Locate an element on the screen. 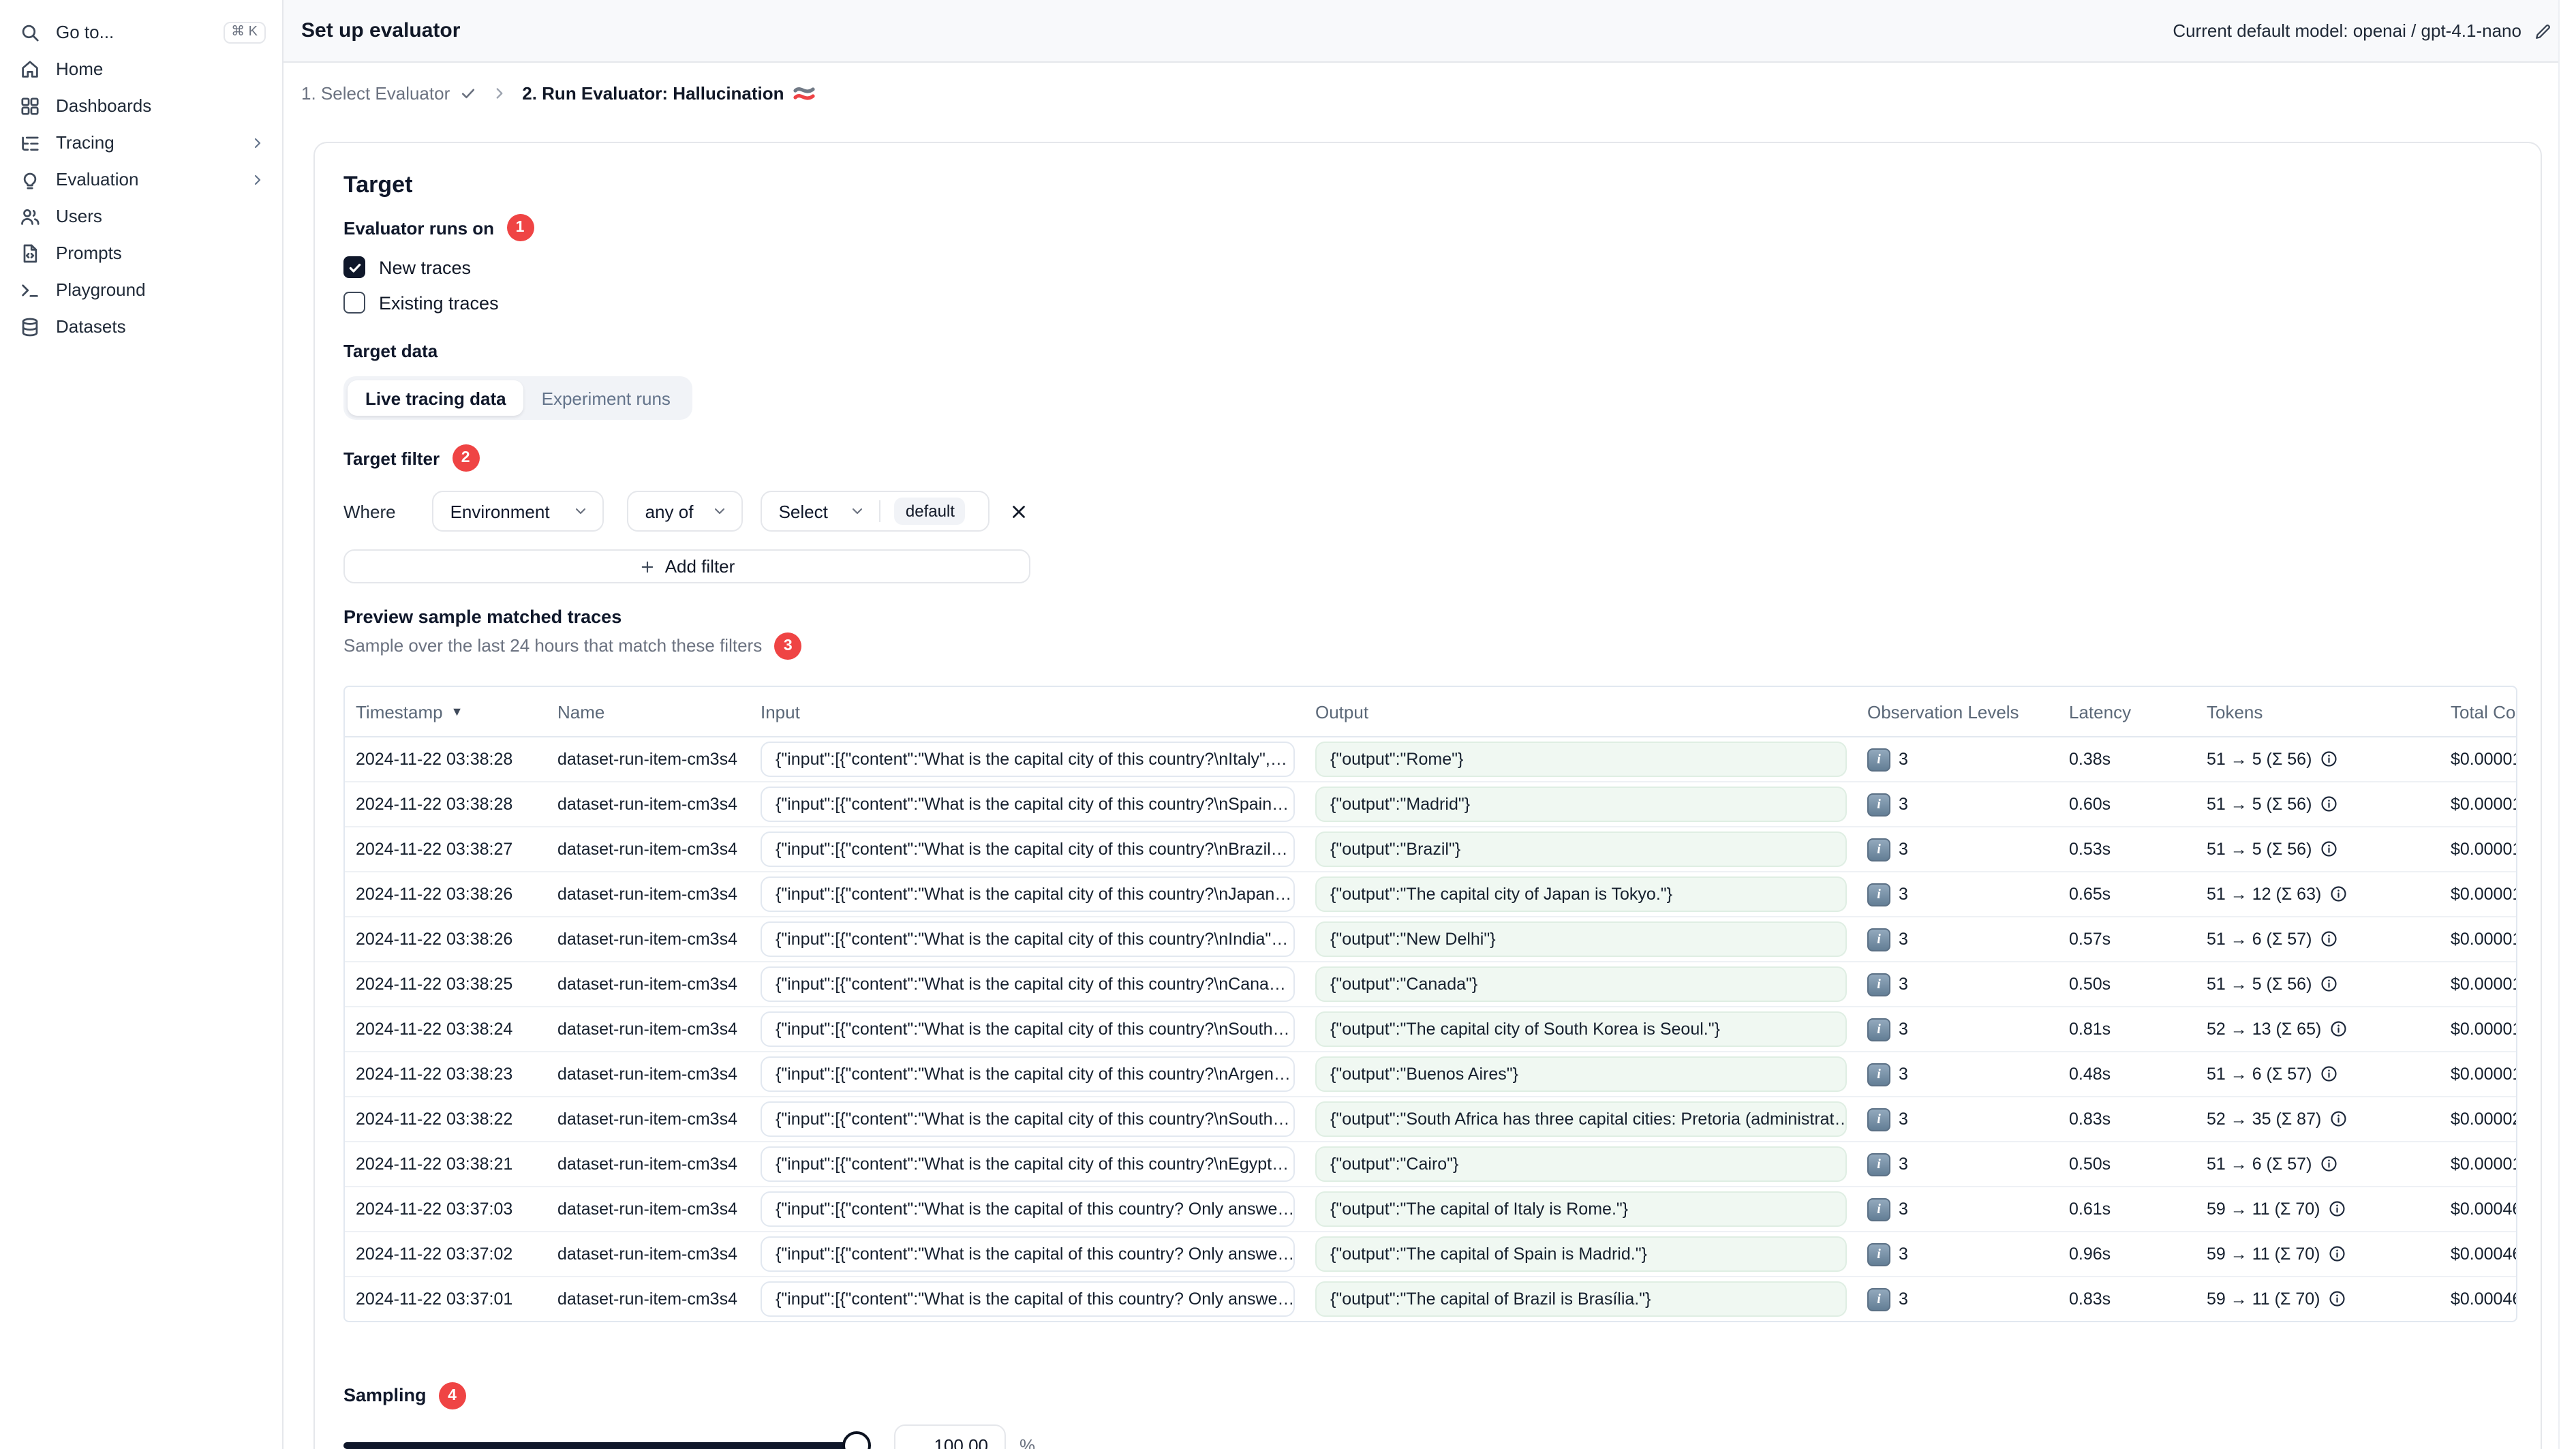 The width and height of the screenshot is (2576, 1449). add-filter-button: Add filter is located at coordinates (686, 566).